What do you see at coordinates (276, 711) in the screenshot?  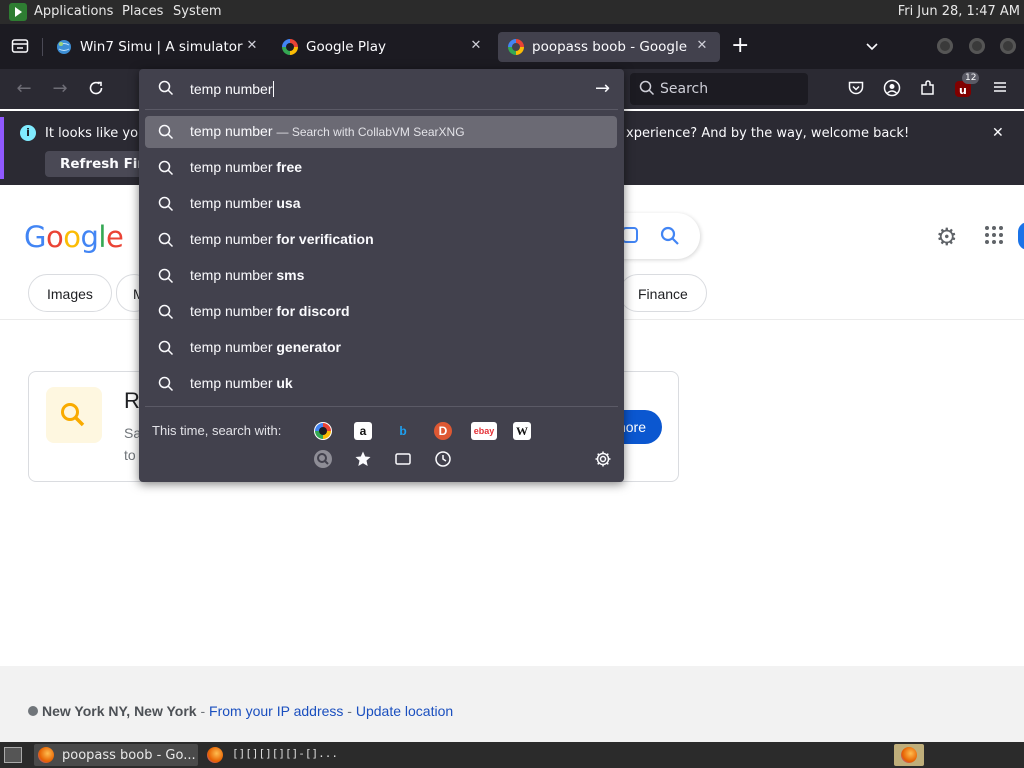 I see `from-ip-link: From your IP address` at bounding box center [276, 711].